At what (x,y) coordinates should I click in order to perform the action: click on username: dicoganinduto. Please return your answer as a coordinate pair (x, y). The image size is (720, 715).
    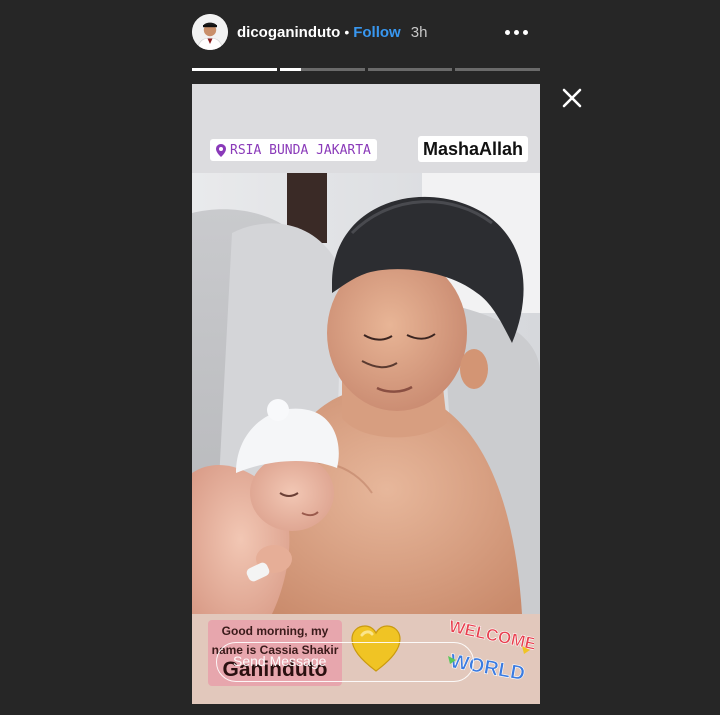
    Looking at the image, I should click on (288, 32).